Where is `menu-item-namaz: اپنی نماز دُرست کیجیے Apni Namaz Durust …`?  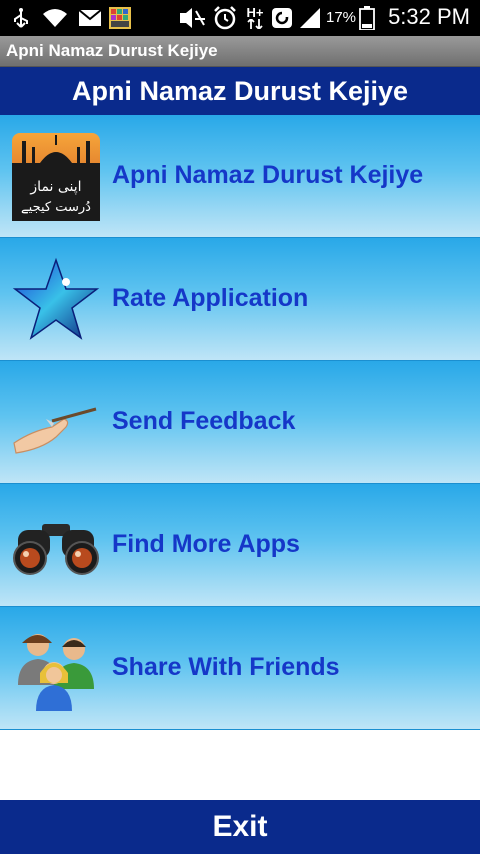 menu-item-namaz: اپنی نماز دُرست کیجیے Apni Namaz Durust … is located at coordinates (240, 176).